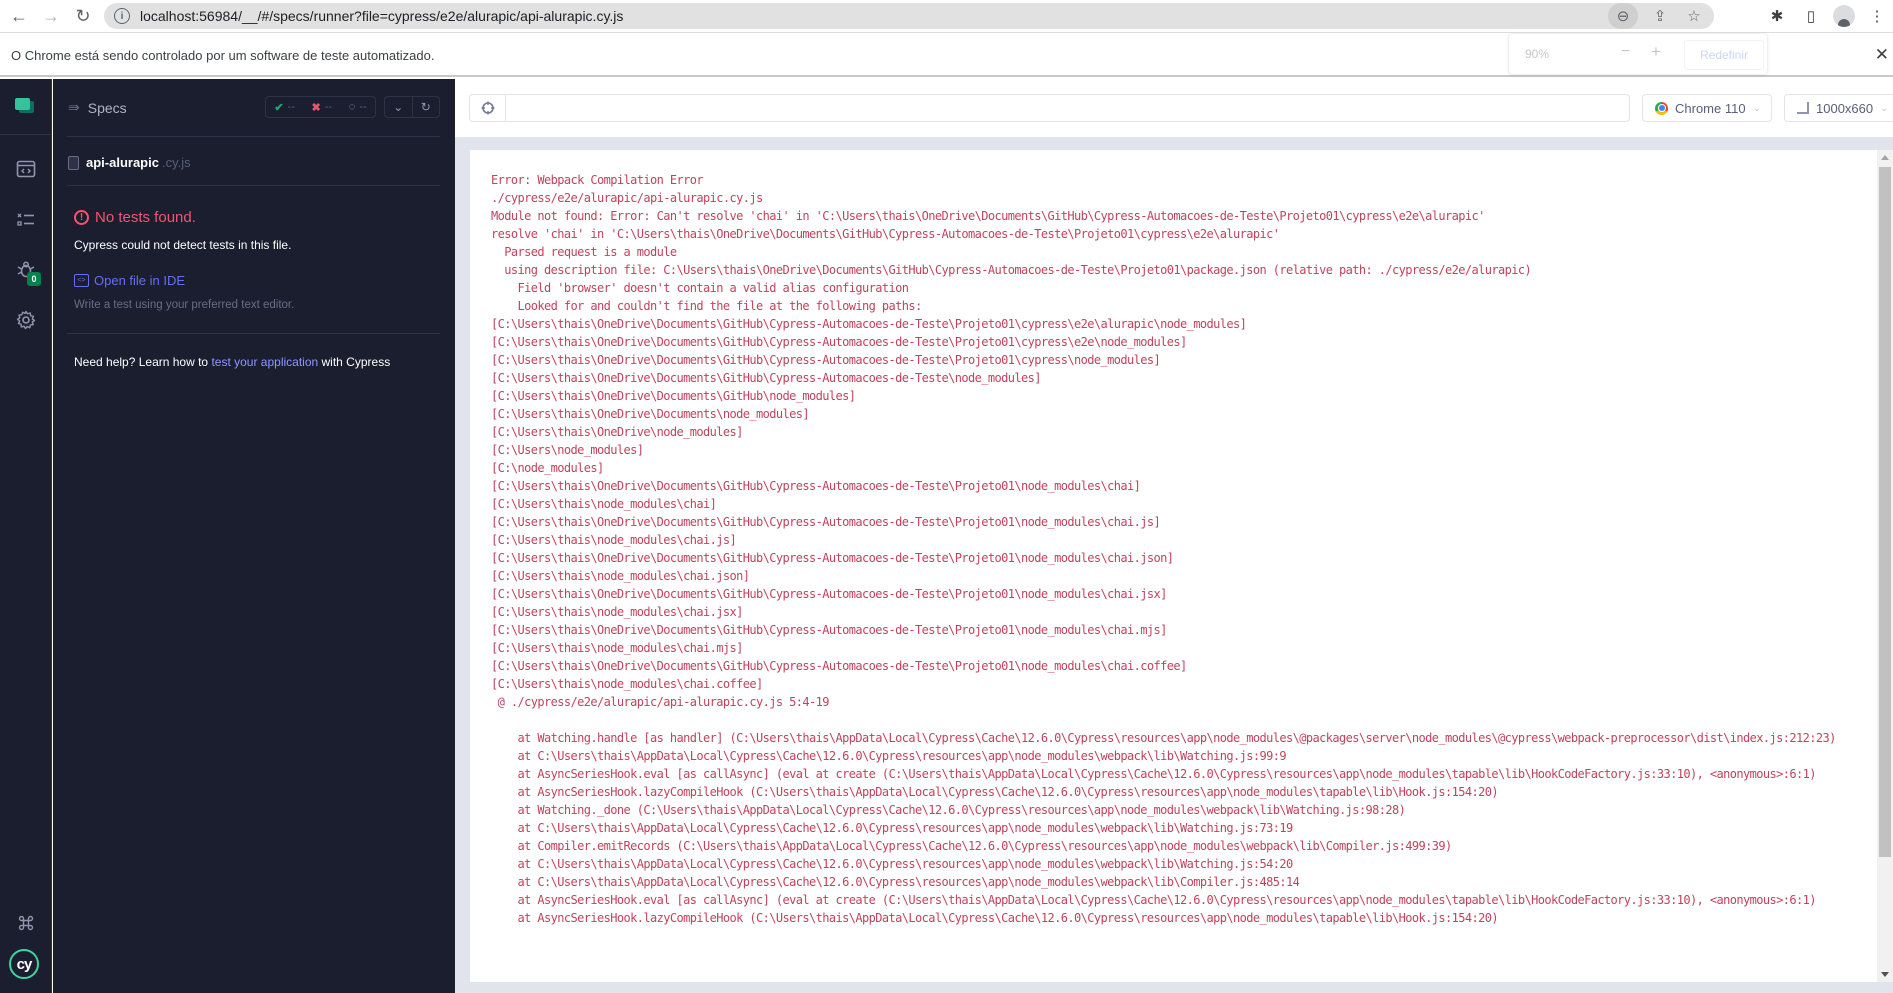  I want to click on selector-playground-button, so click(487, 108).